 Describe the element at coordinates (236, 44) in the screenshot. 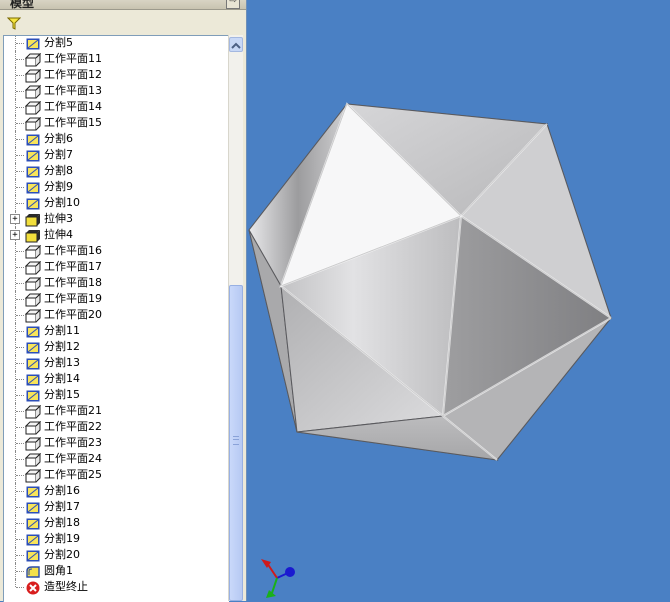

I see `scroll-up-button` at that location.